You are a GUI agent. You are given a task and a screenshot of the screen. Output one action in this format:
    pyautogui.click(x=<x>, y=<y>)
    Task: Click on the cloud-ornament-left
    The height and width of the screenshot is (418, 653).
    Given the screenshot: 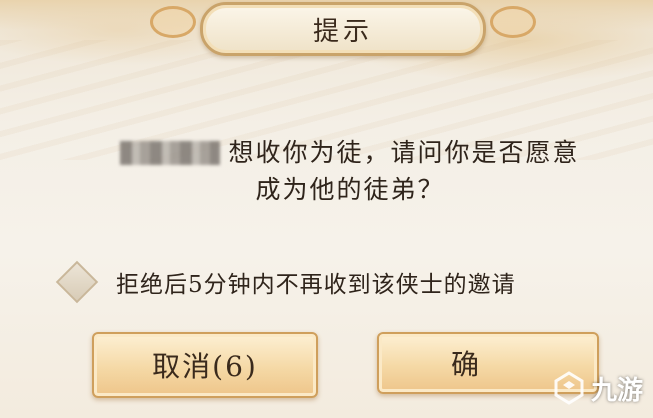 What is the action you would take?
    pyautogui.click(x=173, y=22)
    